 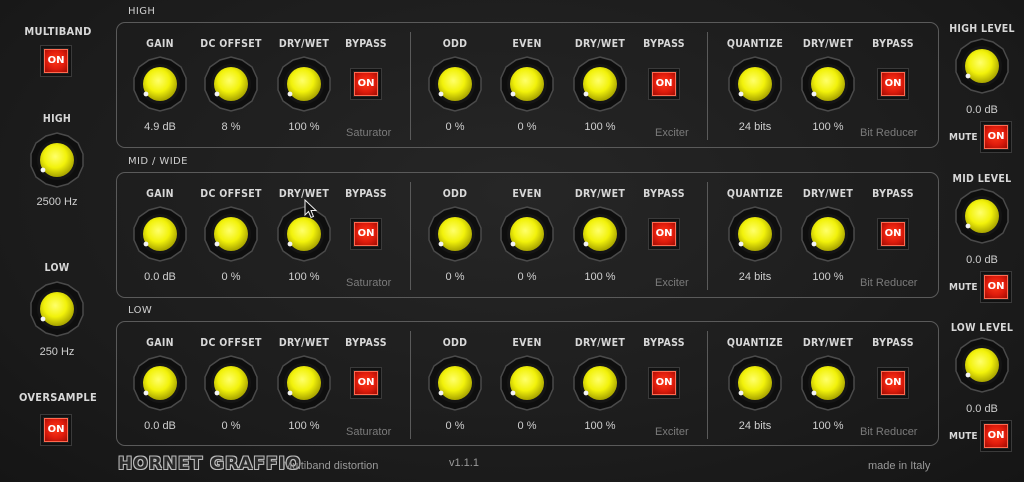 What do you see at coordinates (210, 464) in the screenshot?
I see `brand-logo: HORNET GRAFFIO` at bounding box center [210, 464].